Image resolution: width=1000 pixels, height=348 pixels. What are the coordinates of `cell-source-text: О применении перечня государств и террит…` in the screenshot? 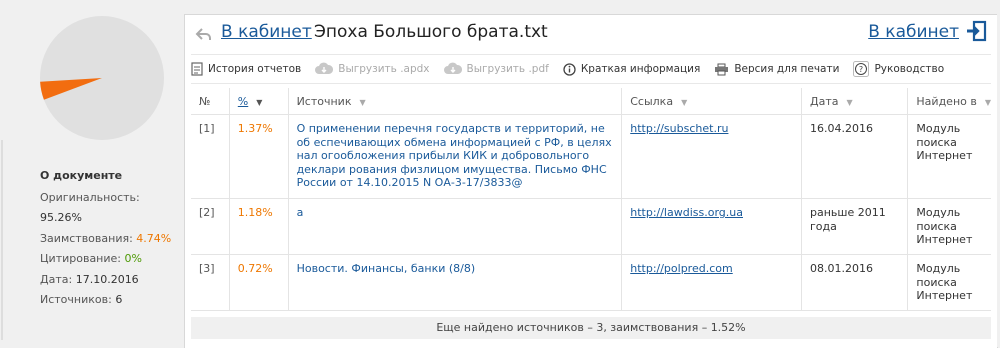 It's located at (454, 155).